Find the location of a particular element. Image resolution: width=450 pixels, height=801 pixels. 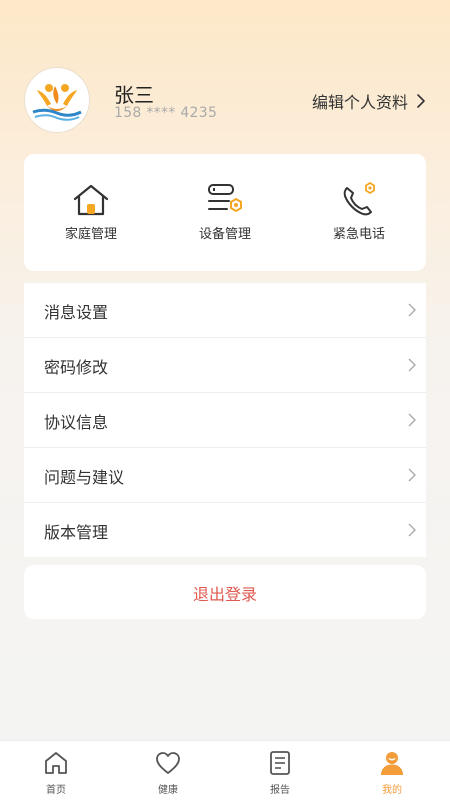

menu-item-label: 协议信息 is located at coordinates (76, 422).